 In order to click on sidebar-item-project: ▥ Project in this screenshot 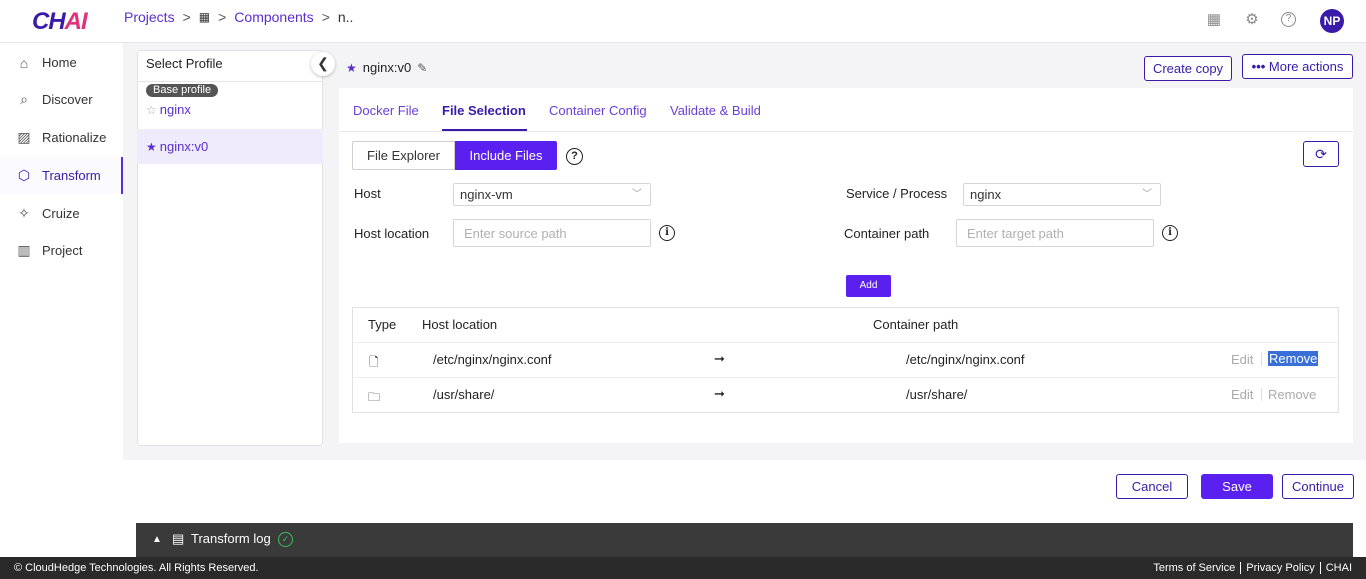, I will do `click(61, 250)`.